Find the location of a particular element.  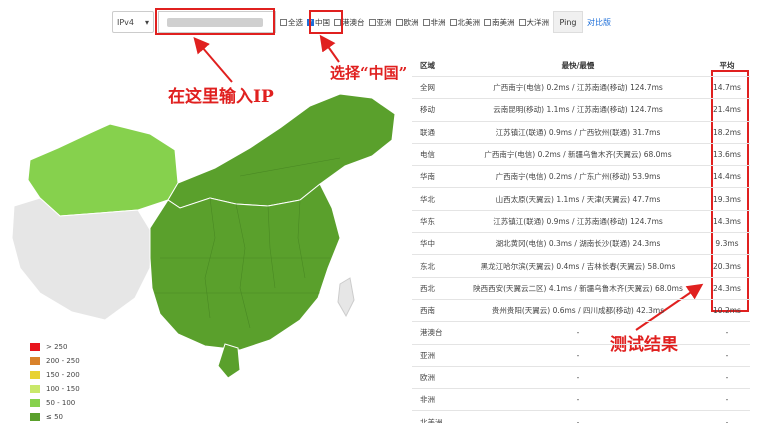

table-row: 非洲 - - is located at coordinates (581, 400).